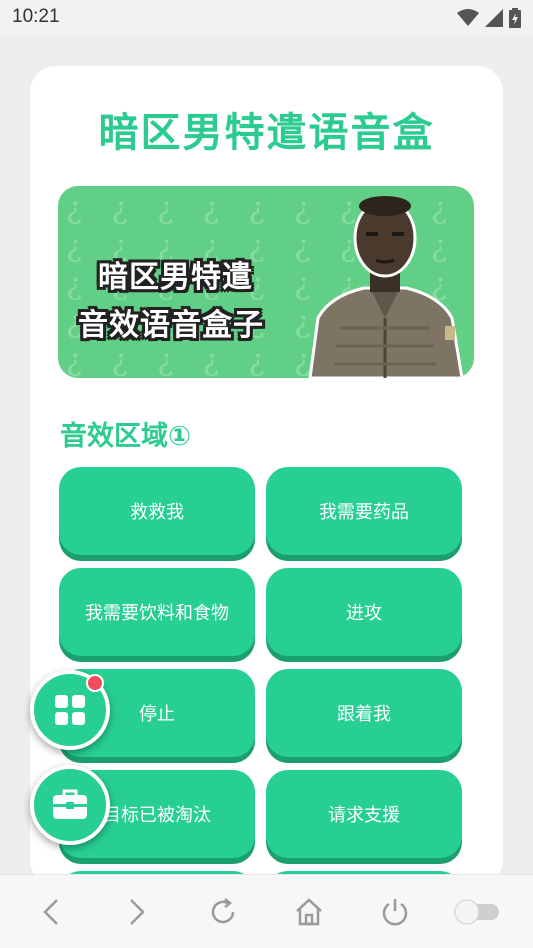 This screenshot has width=533, height=948. What do you see at coordinates (364, 814) in the screenshot?
I see `sound-button-request-support: 请求支援` at bounding box center [364, 814].